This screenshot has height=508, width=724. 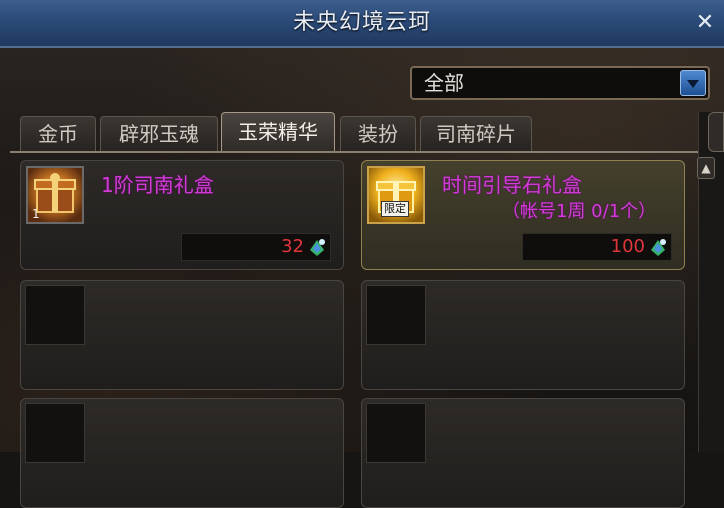 I want to click on shop-item-card: 限定 时间引导石礼盒 （帐号1周 0/1个） 100, so click(x=523, y=215).